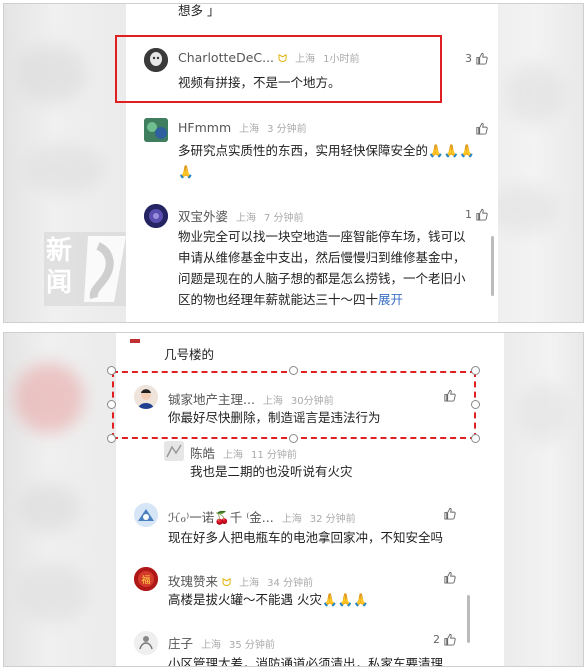 The width and height of the screenshot is (588, 671). Describe the element at coordinates (273, 455) in the screenshot. I see `comment-time: 11 分钟前` at that location.